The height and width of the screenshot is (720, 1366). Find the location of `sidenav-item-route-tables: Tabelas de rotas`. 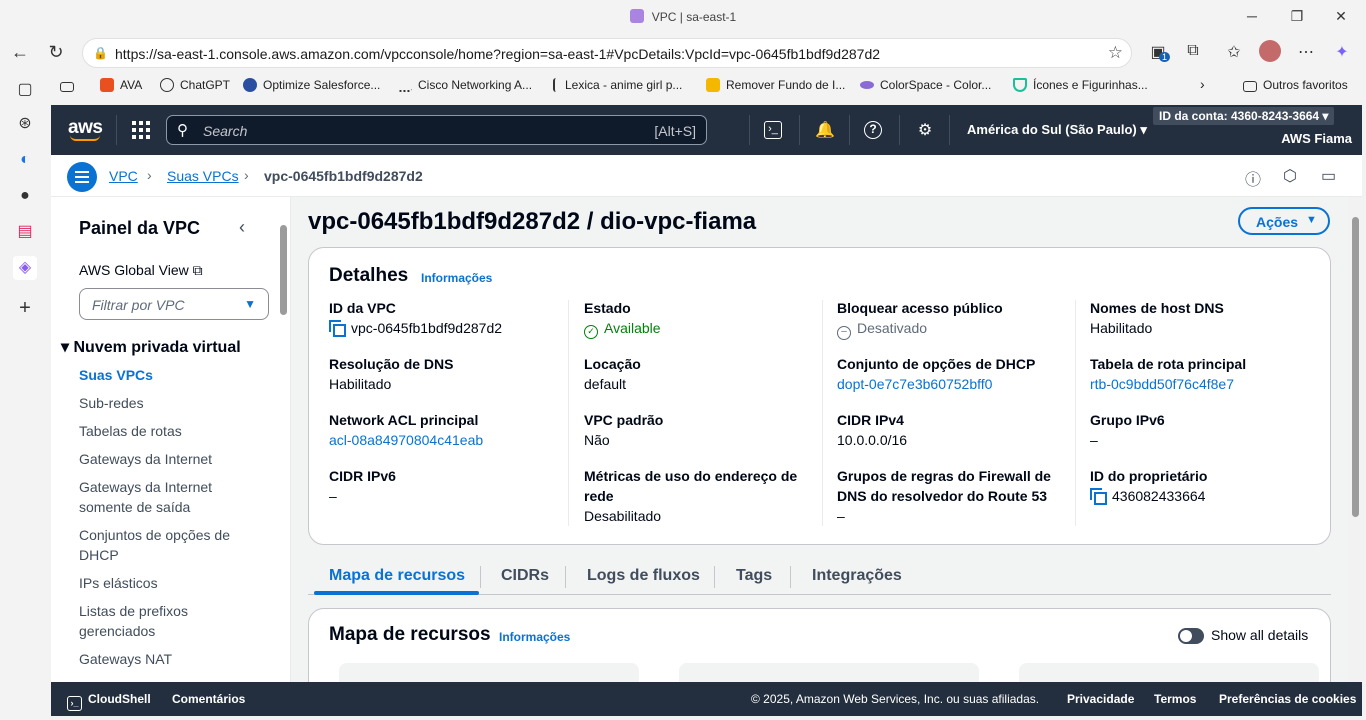

sidenav-item-route-tables: Tabelas de rotas is located at coordinates (164, 431).